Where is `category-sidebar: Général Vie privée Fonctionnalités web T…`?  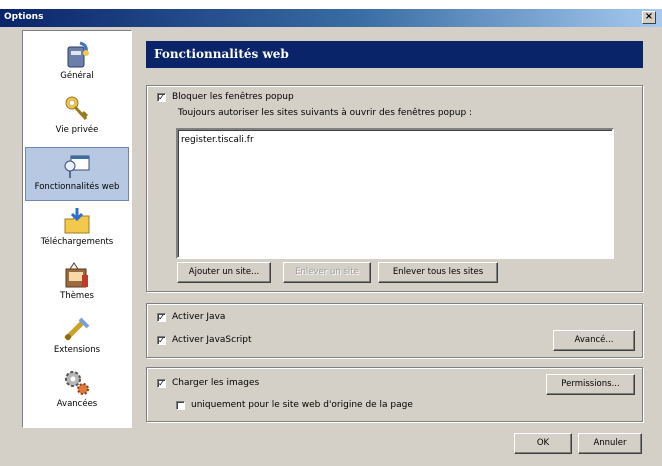 category-sidebar: Général Vie privée Fonctionnalités web T… is located at coordinates (77, 229).